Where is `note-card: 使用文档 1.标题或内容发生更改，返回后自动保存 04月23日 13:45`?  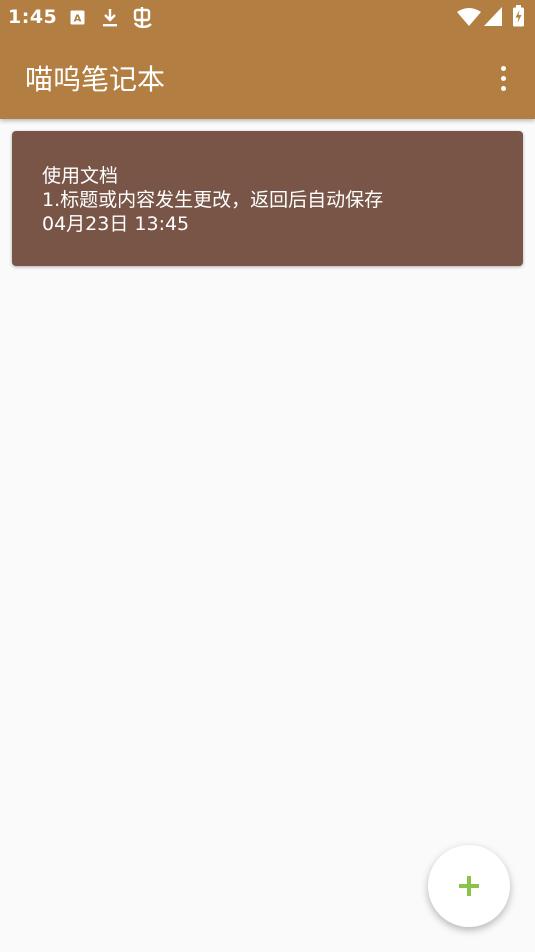 note-card: 使用文档 1.标题或内容发生更改，返回后自动保存 04月23日 13:45 is located at coordinates (267, 198).